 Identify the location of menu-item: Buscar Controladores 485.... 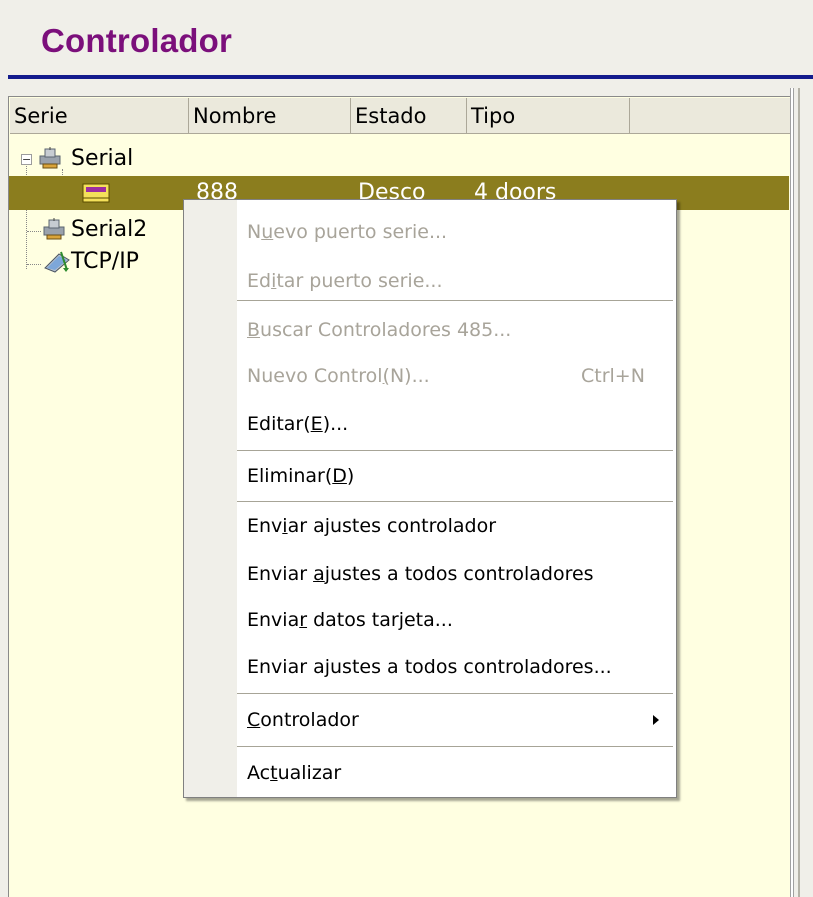
(430, 330).